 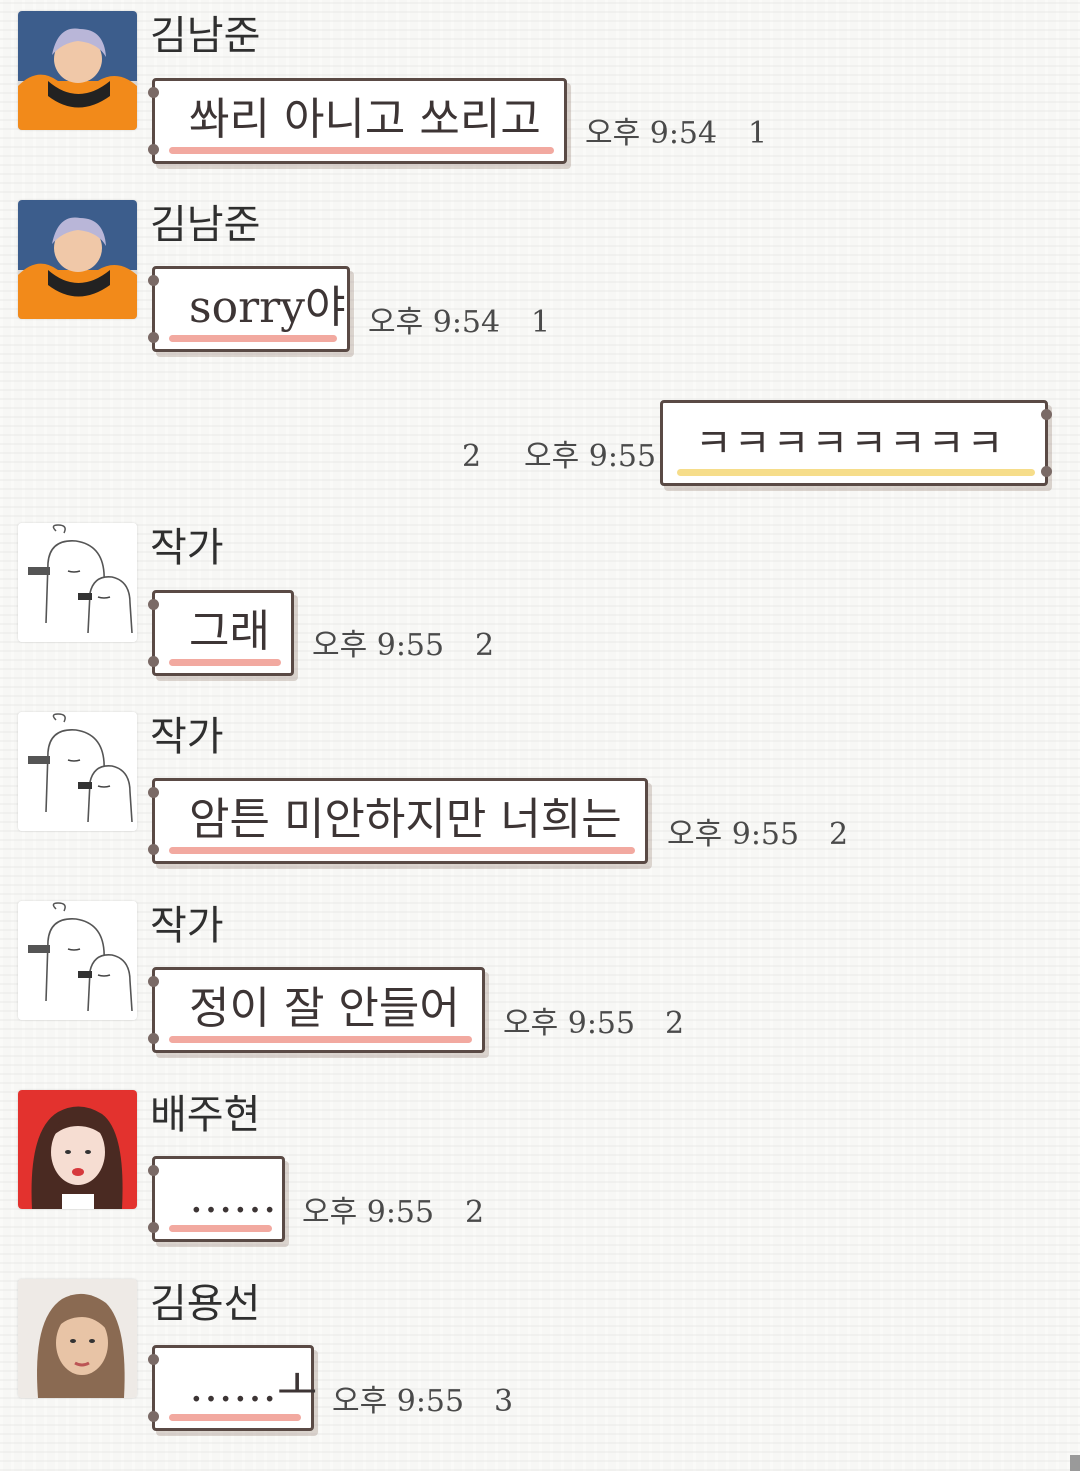 What do you see at coordinates (205, 1304) in the screenshot?
I see `sender-name: 김용선` at bounding box center [205, 1304].